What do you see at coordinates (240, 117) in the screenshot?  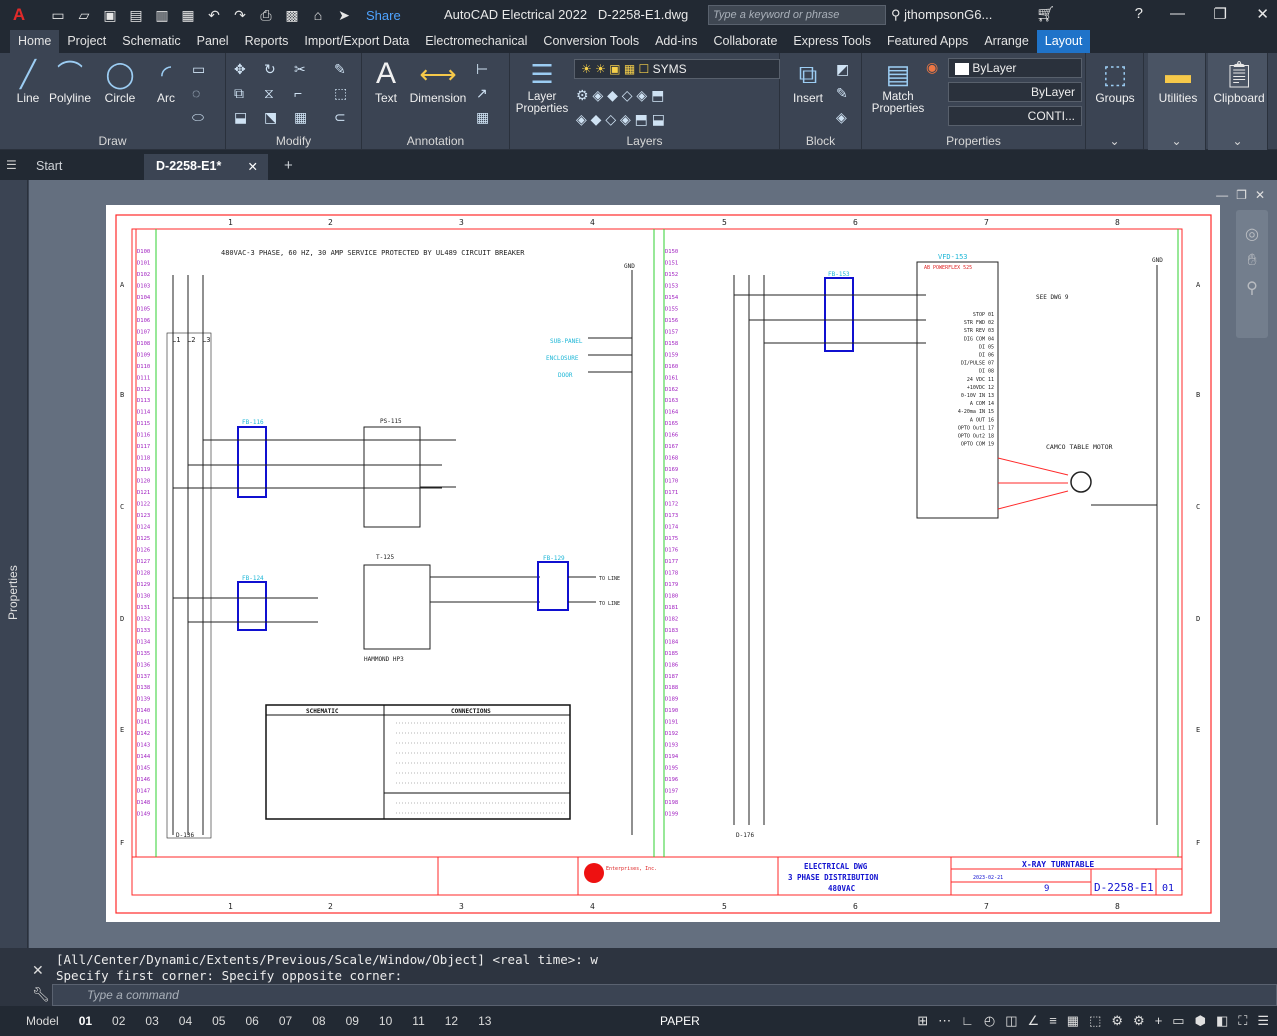 I see `stretch-icon: ⬓` at bounding box center [240, 117].